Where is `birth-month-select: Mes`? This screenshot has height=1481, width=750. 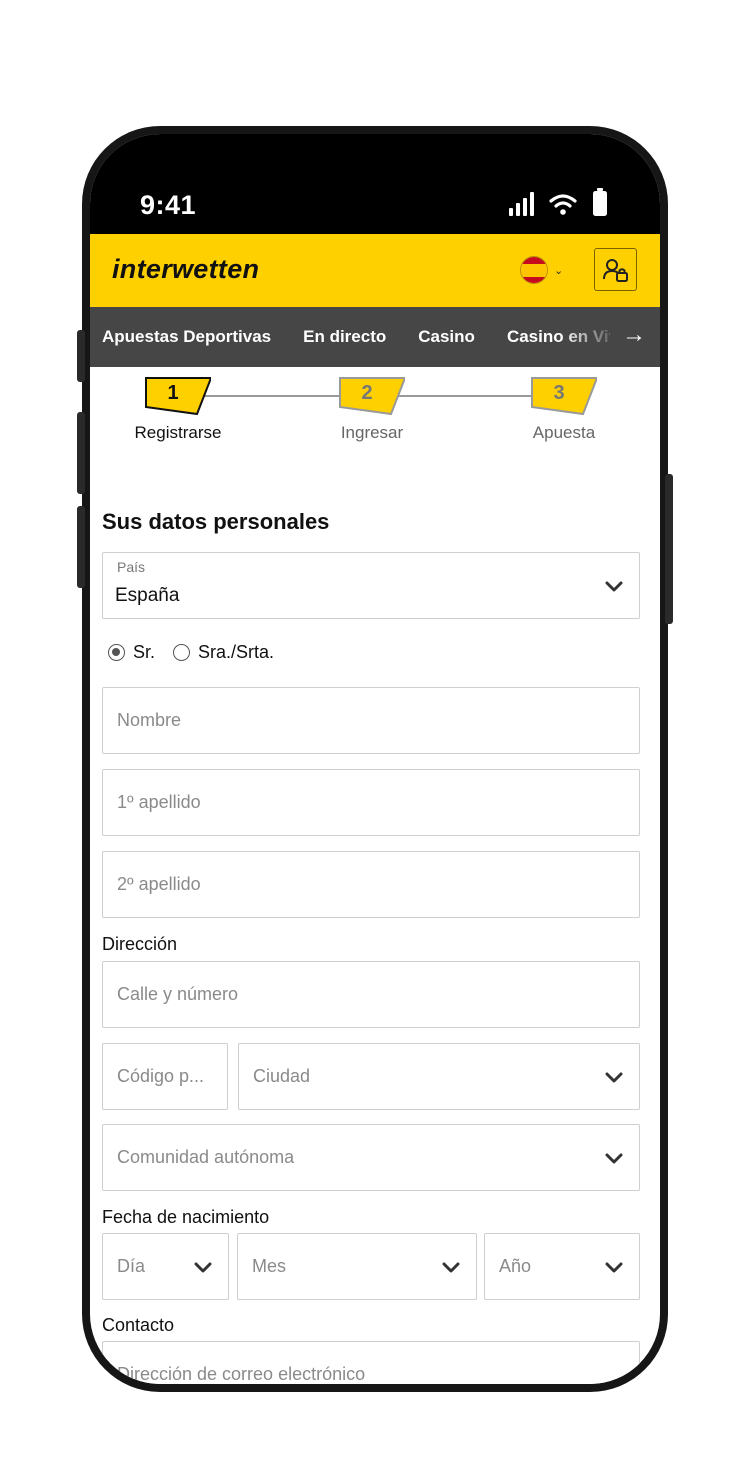
birth-month-select: Mes is located at coordinates (357, 1266).